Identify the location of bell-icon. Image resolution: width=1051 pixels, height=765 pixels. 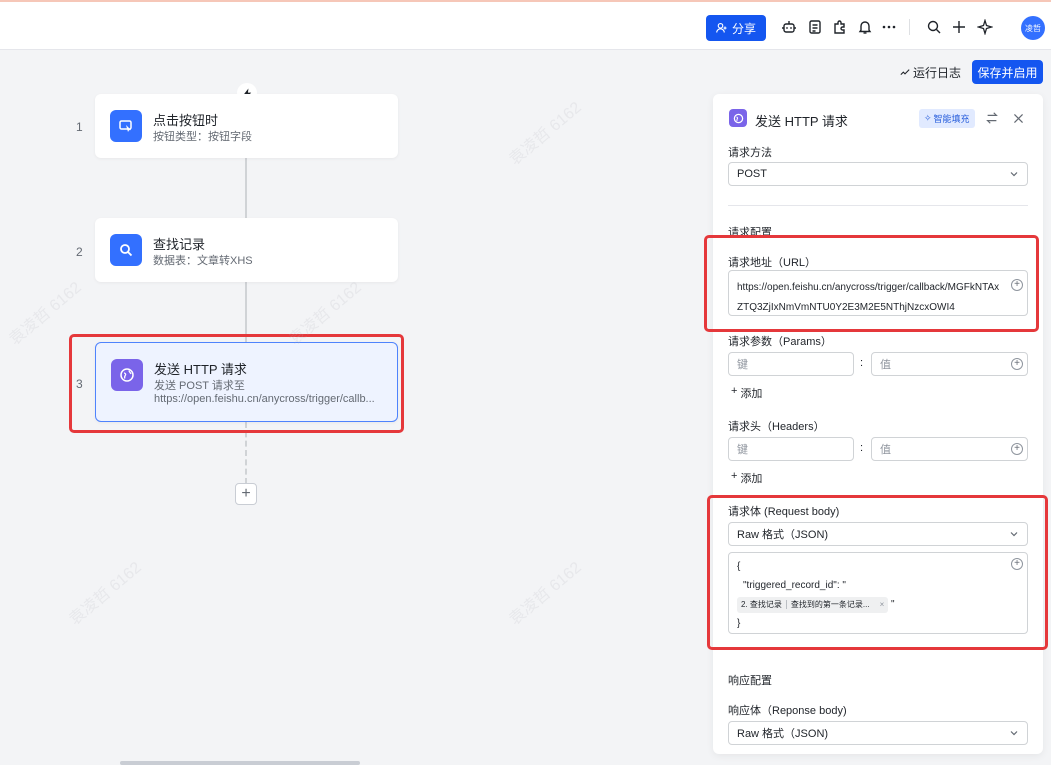
(865, 27).